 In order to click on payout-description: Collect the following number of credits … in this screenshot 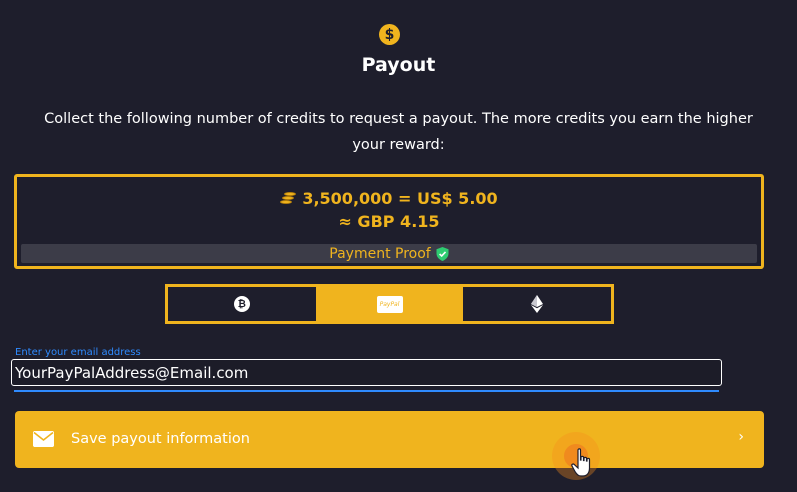, I will do `click(398, 132)`.